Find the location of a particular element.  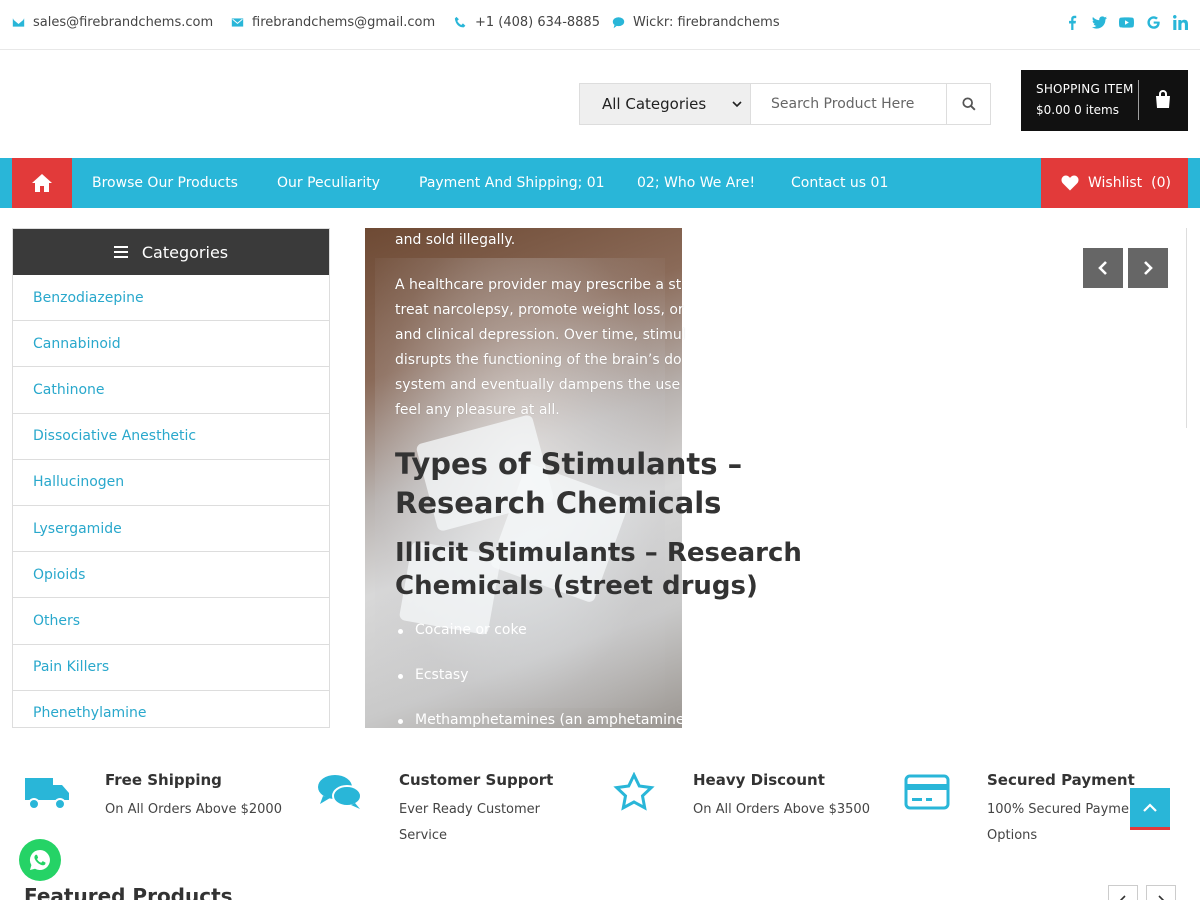

search-icon is located at coordinates (968, 104).